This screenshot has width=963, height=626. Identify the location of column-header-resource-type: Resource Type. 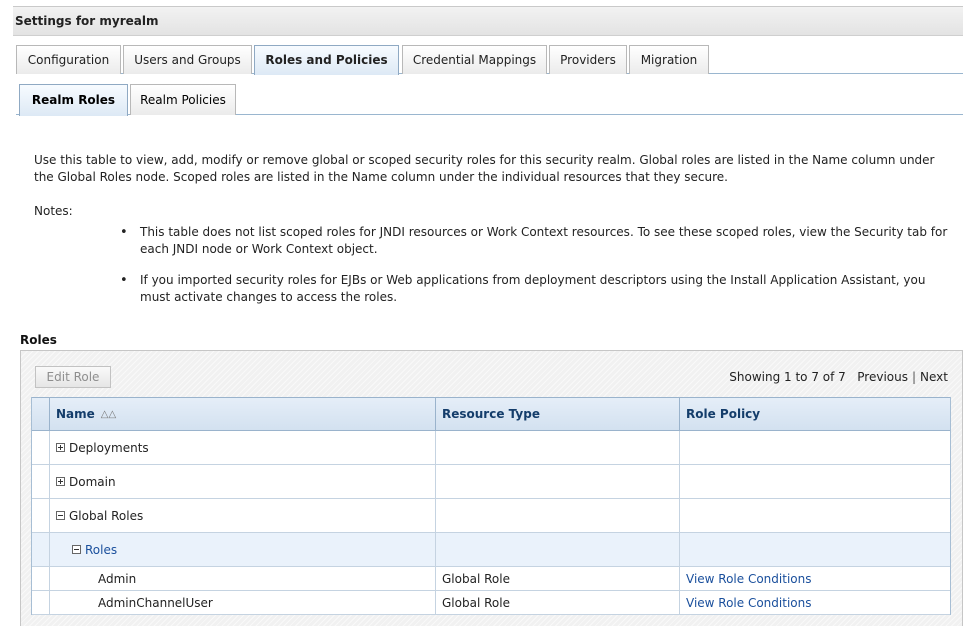
(558, 414).